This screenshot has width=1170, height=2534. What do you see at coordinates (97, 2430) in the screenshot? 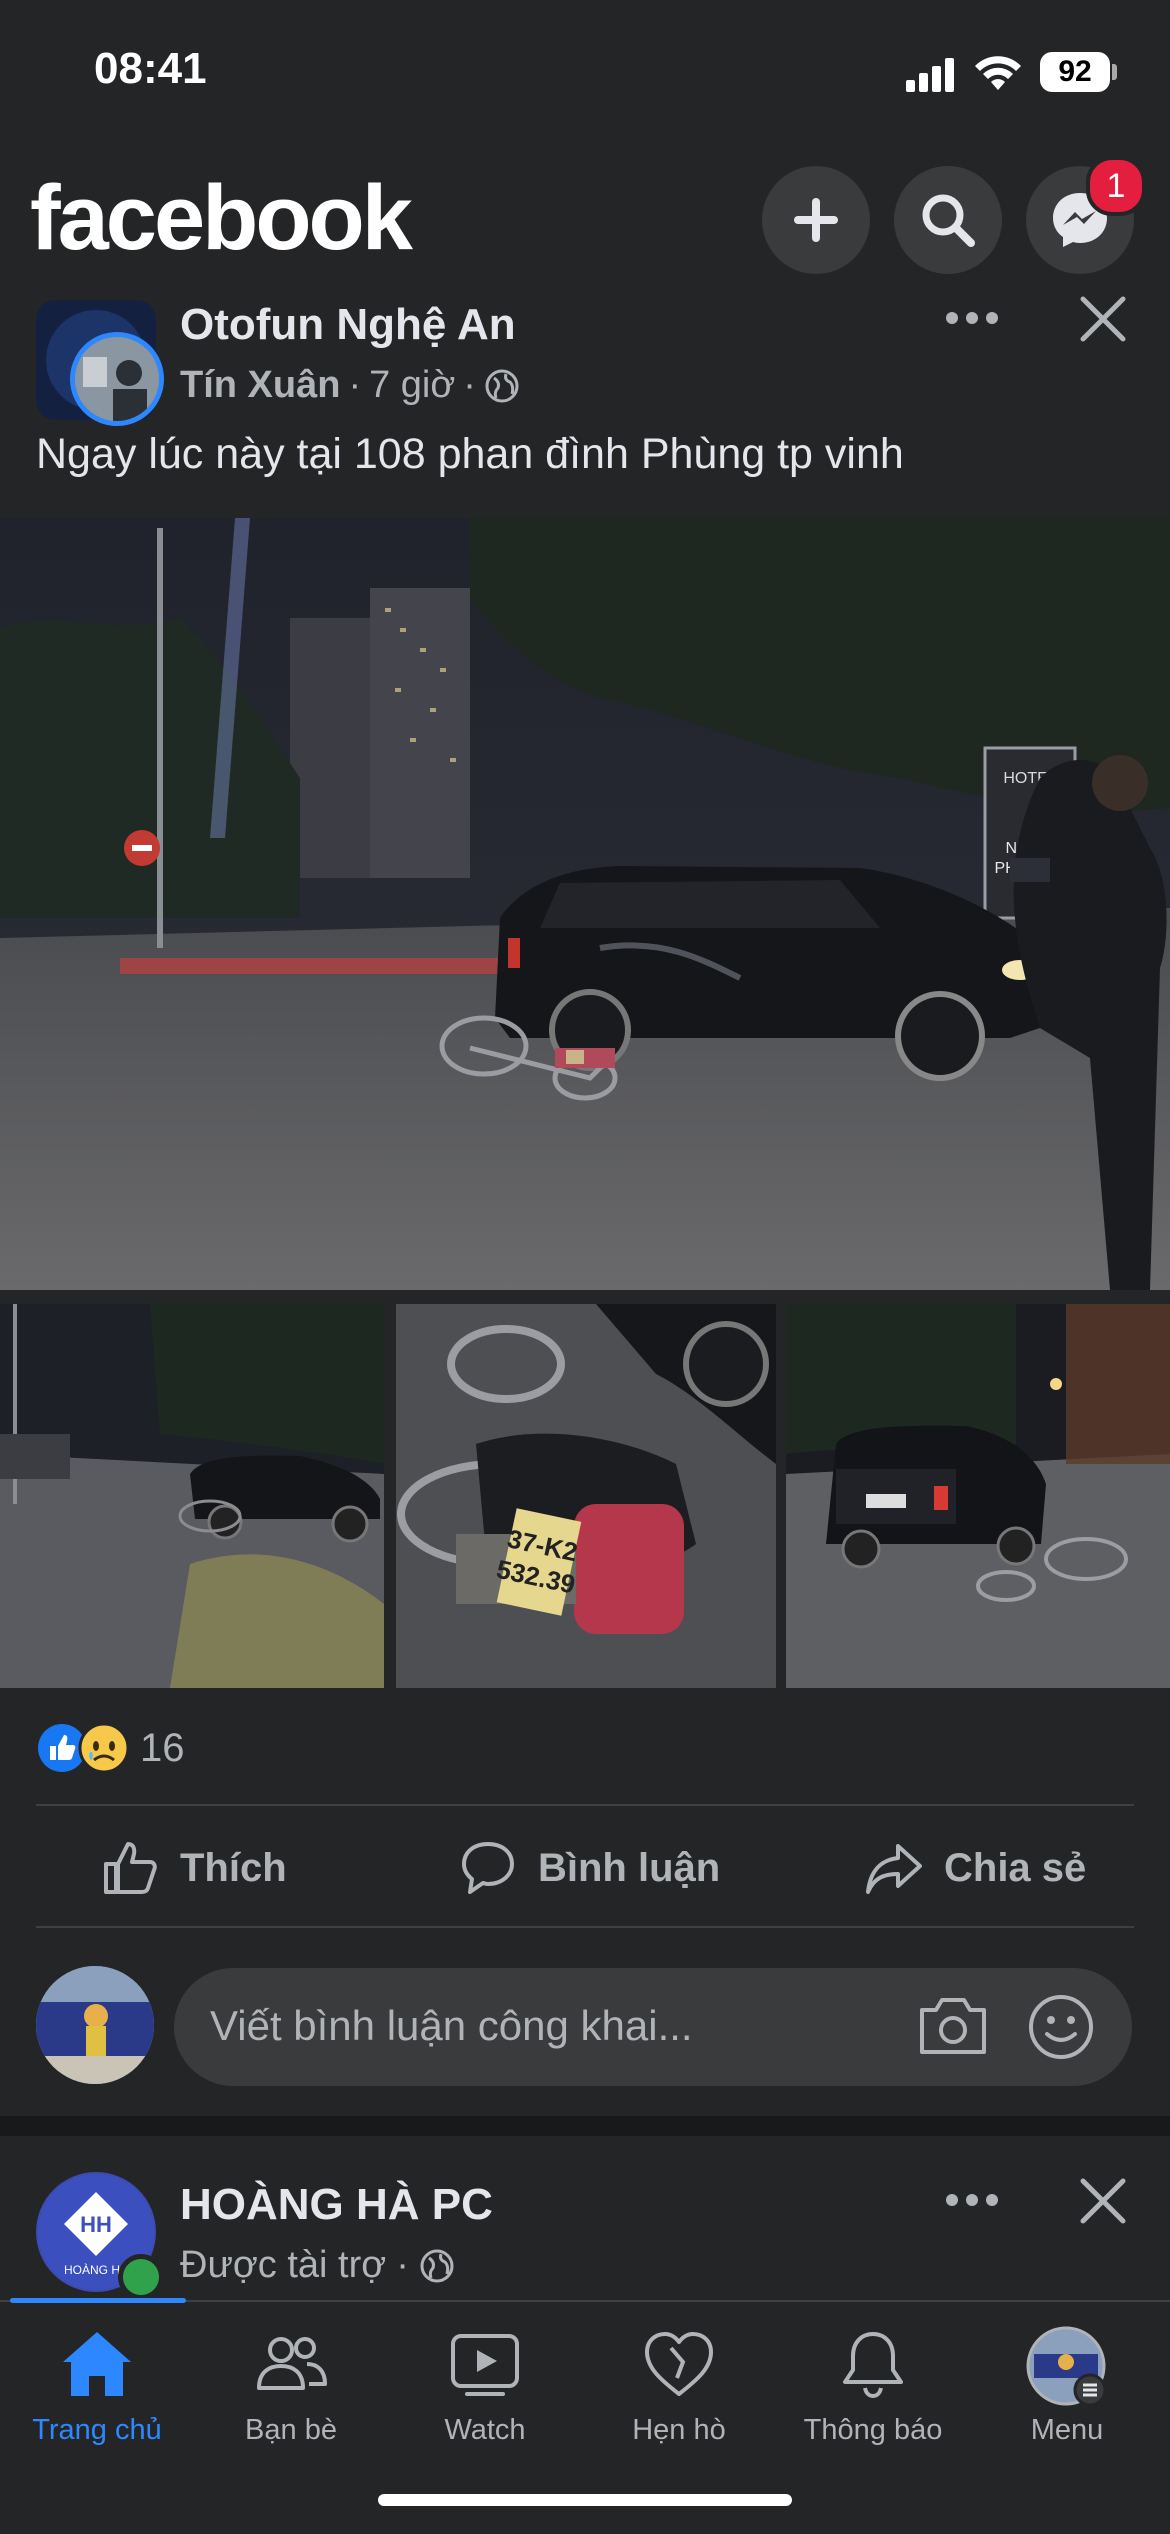
I see `nav-home-label: Trang chủ` at bounding box center [97, 2430].